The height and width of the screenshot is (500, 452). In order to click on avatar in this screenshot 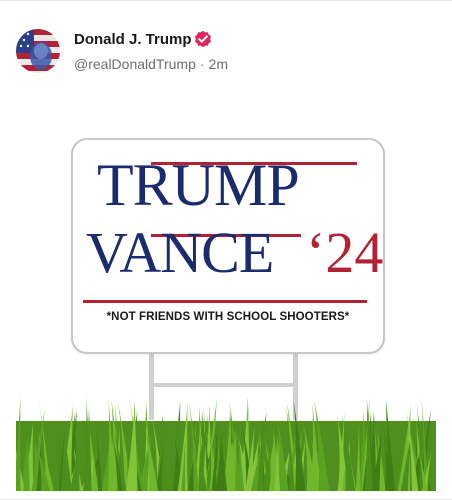, I will do `click(38, 51)`.